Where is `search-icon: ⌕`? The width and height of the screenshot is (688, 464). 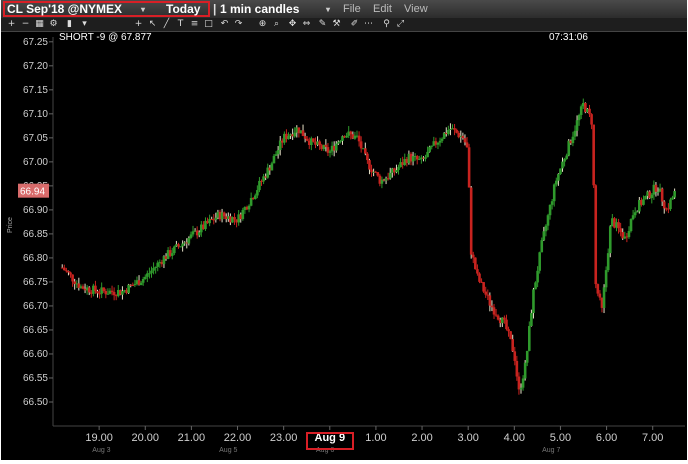 search-icon: ⌕ is located at coordinates (276, 24).